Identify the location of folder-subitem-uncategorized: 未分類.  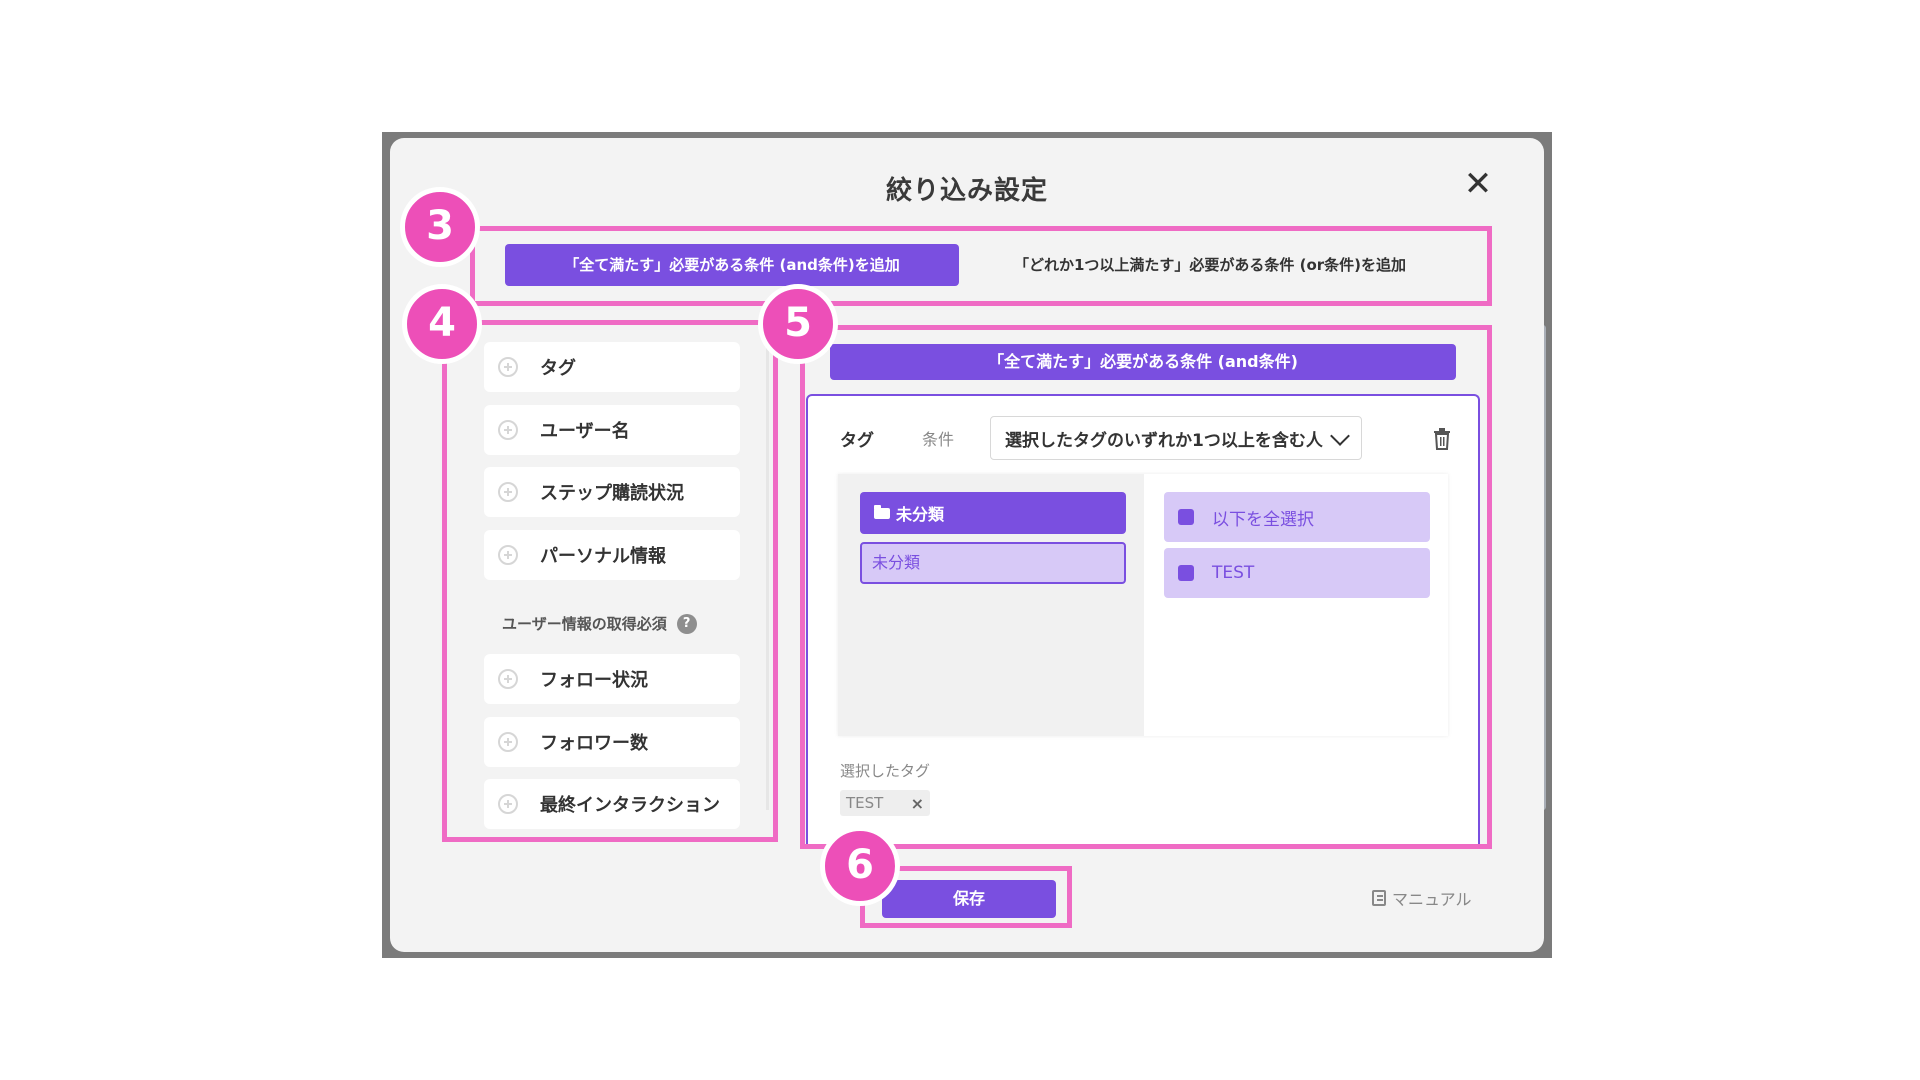
(993, 563).